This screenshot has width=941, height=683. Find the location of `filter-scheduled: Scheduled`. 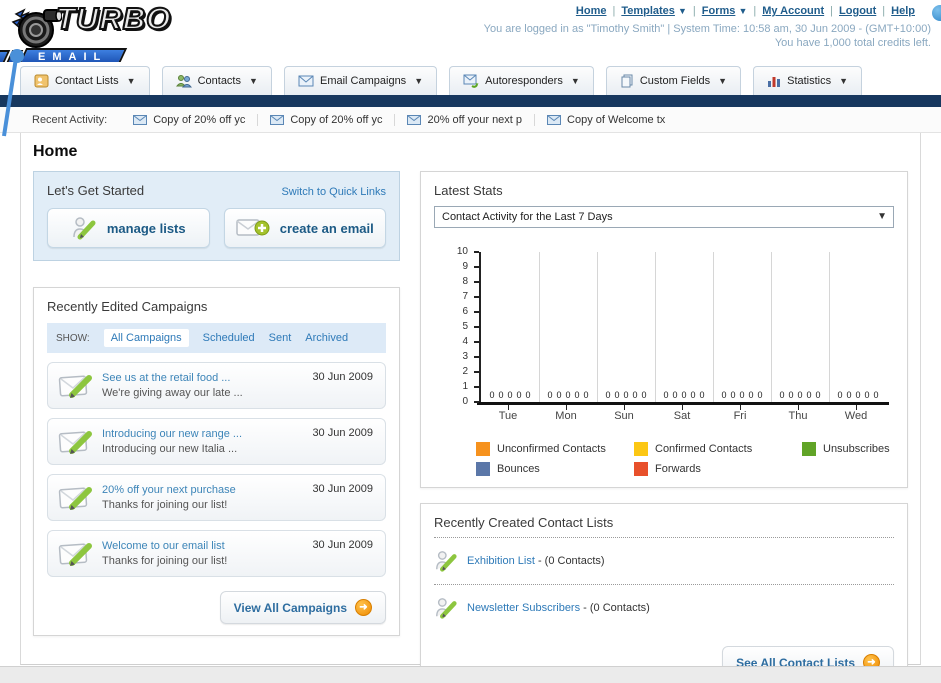

filter-scheduled: Scheduled is located at coordinates (229, 338).